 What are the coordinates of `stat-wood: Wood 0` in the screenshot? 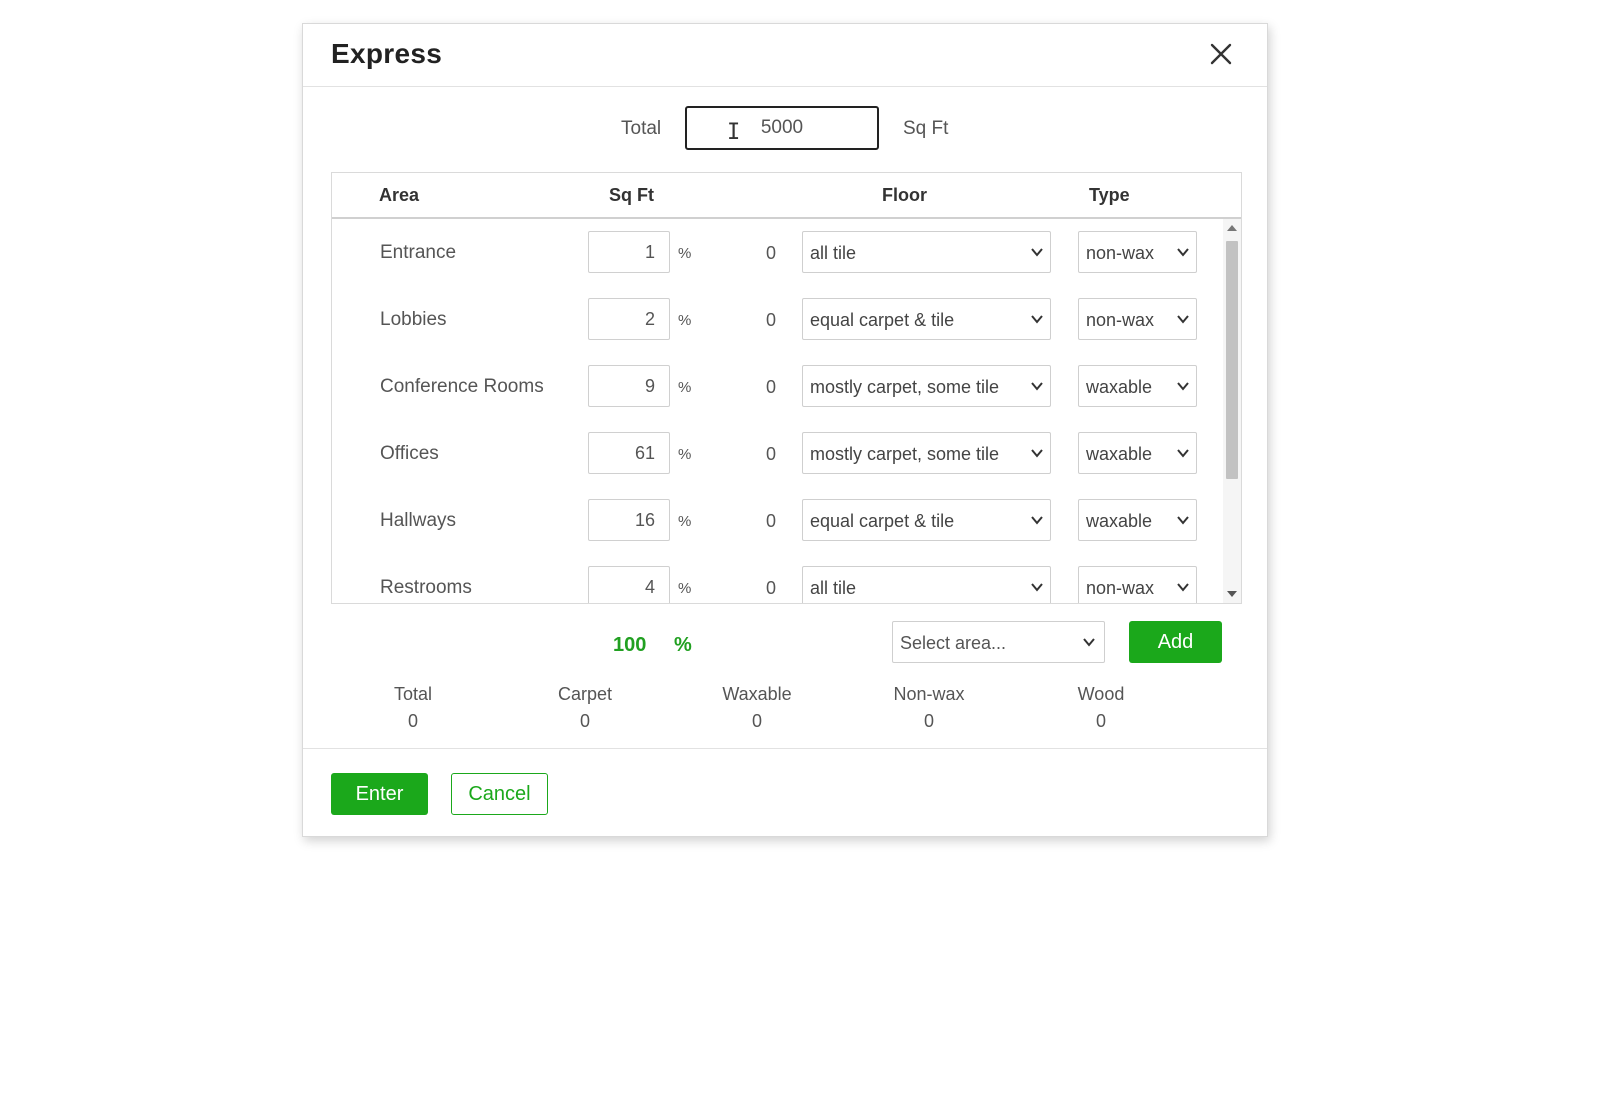 It's located at (1101, 708).